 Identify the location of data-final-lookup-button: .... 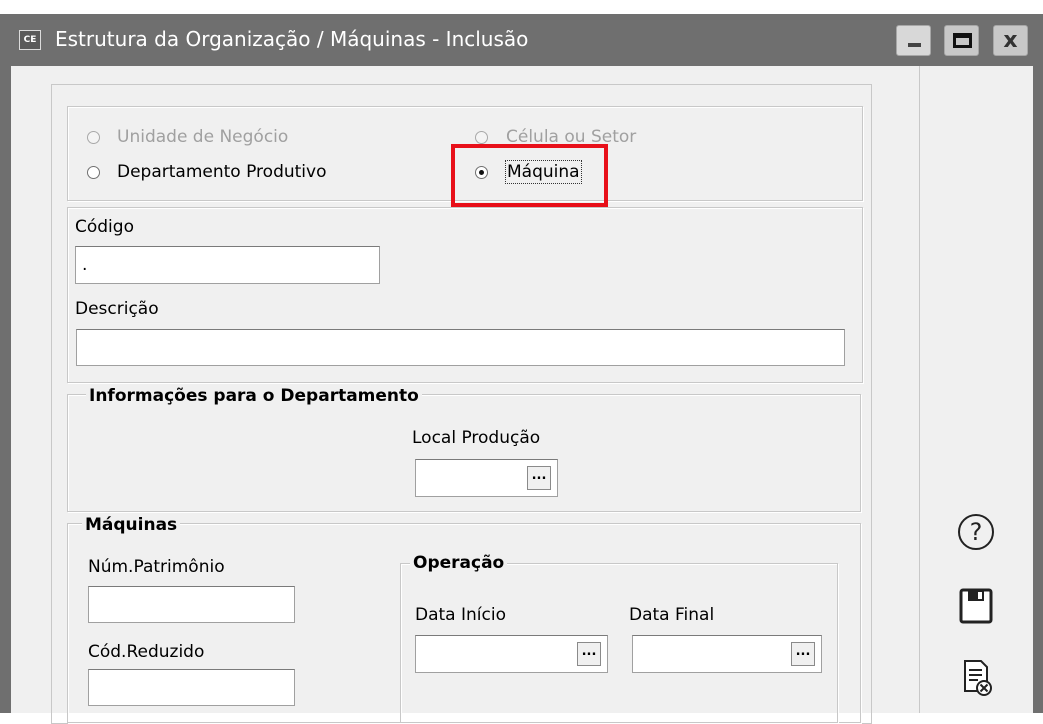
(803, 654).